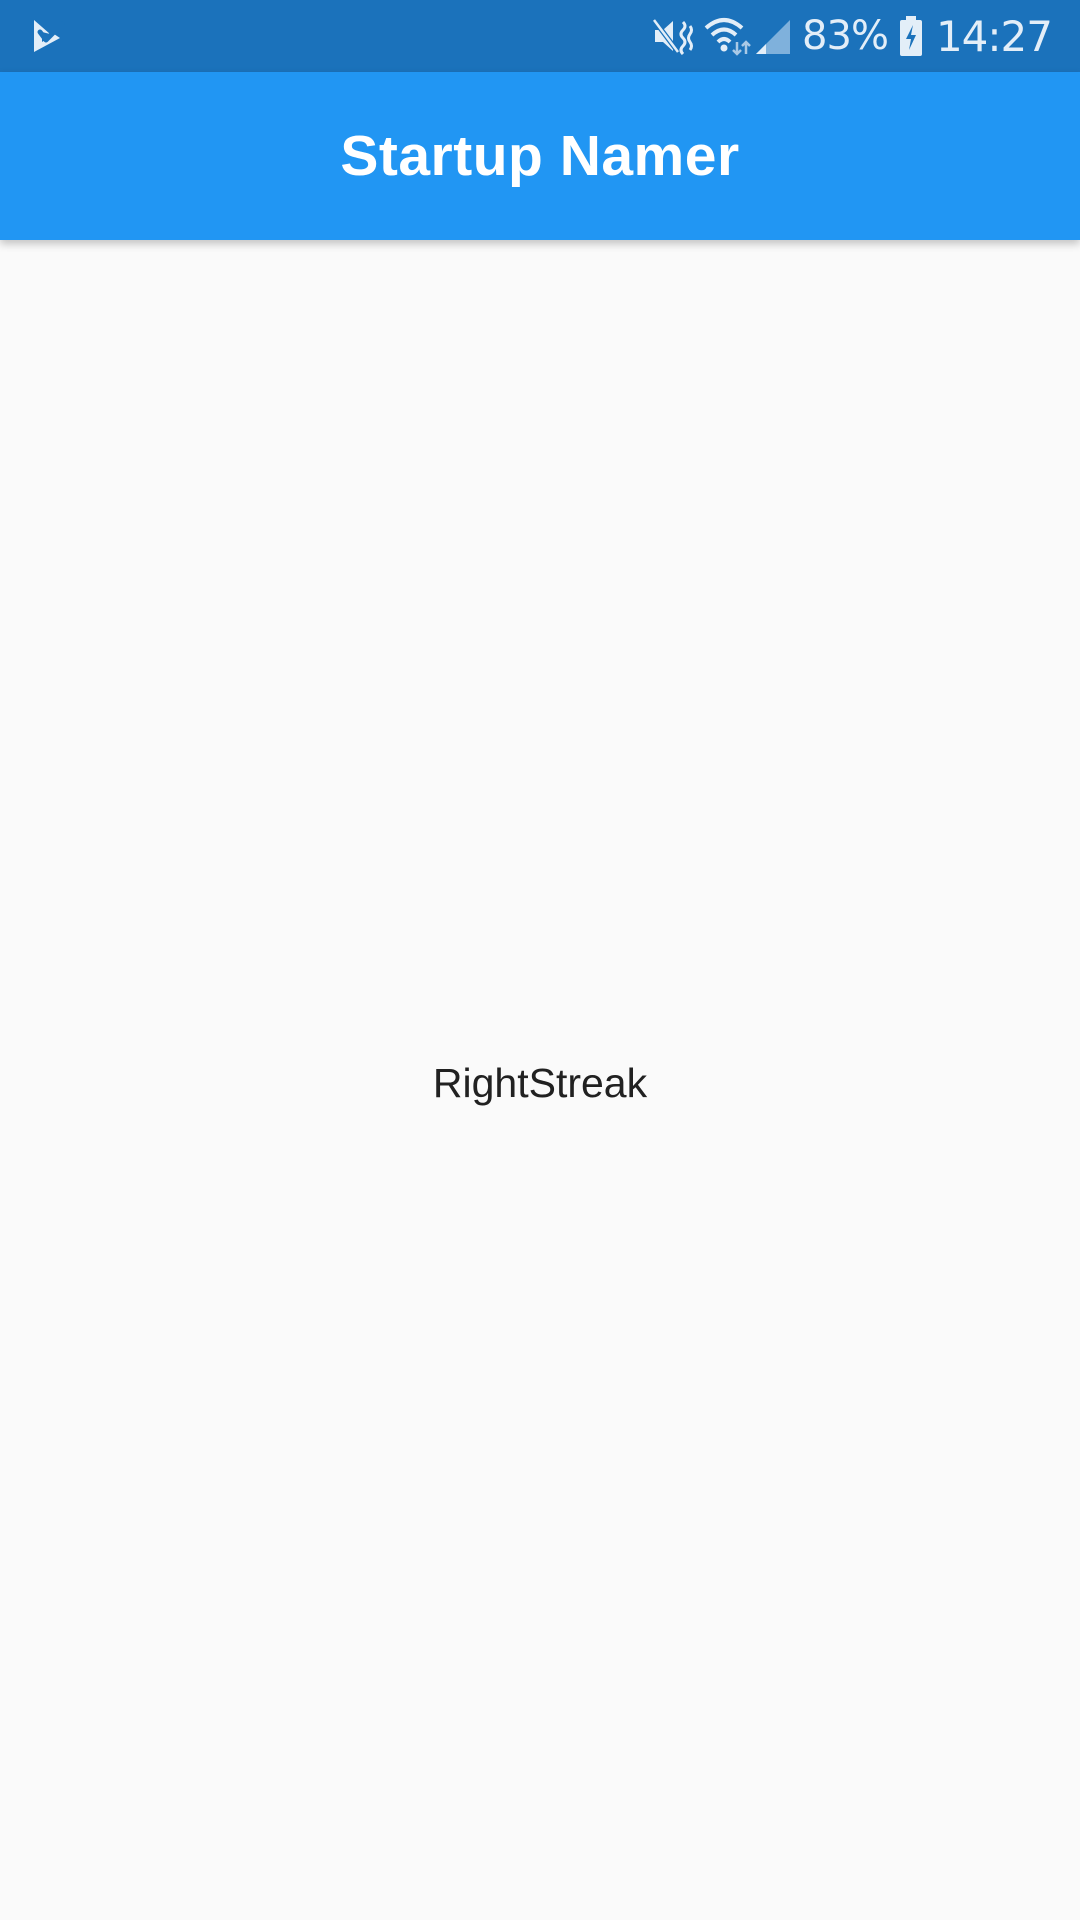 The width and height of the screenshot is (1080, 1920). What do you see at coordinates (673, 36) in the screenshot?
I see `mute-icon` at bounding box center [673, 36].